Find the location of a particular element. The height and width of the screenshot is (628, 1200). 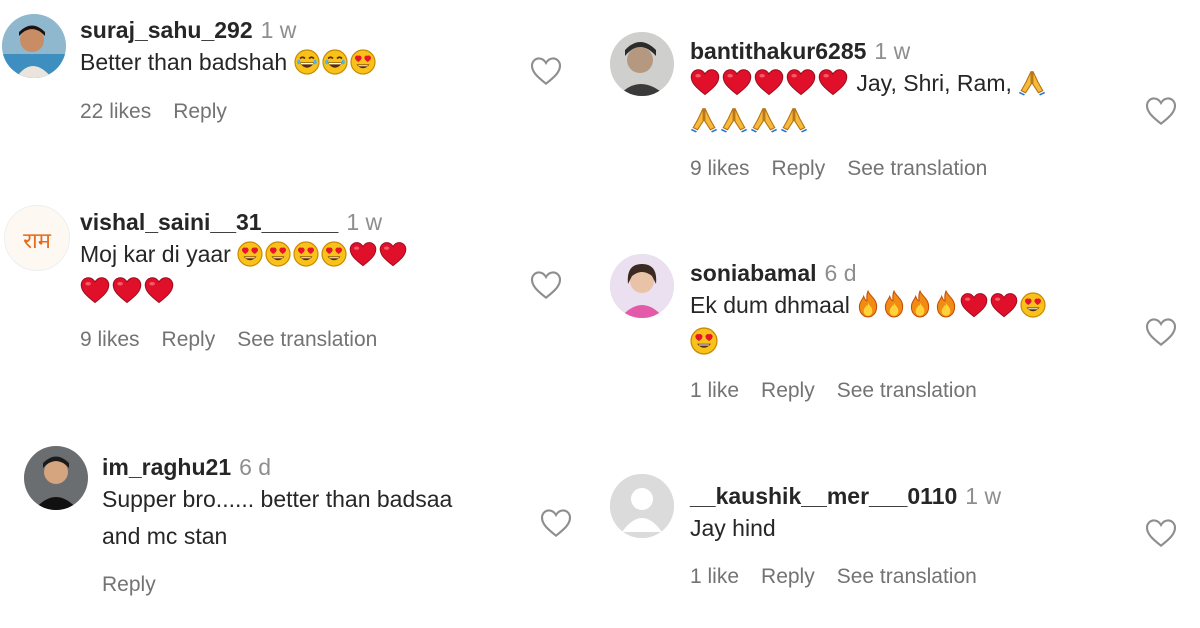

comment-username: vishal_saini__31______ is located at coordinates (209, 222).